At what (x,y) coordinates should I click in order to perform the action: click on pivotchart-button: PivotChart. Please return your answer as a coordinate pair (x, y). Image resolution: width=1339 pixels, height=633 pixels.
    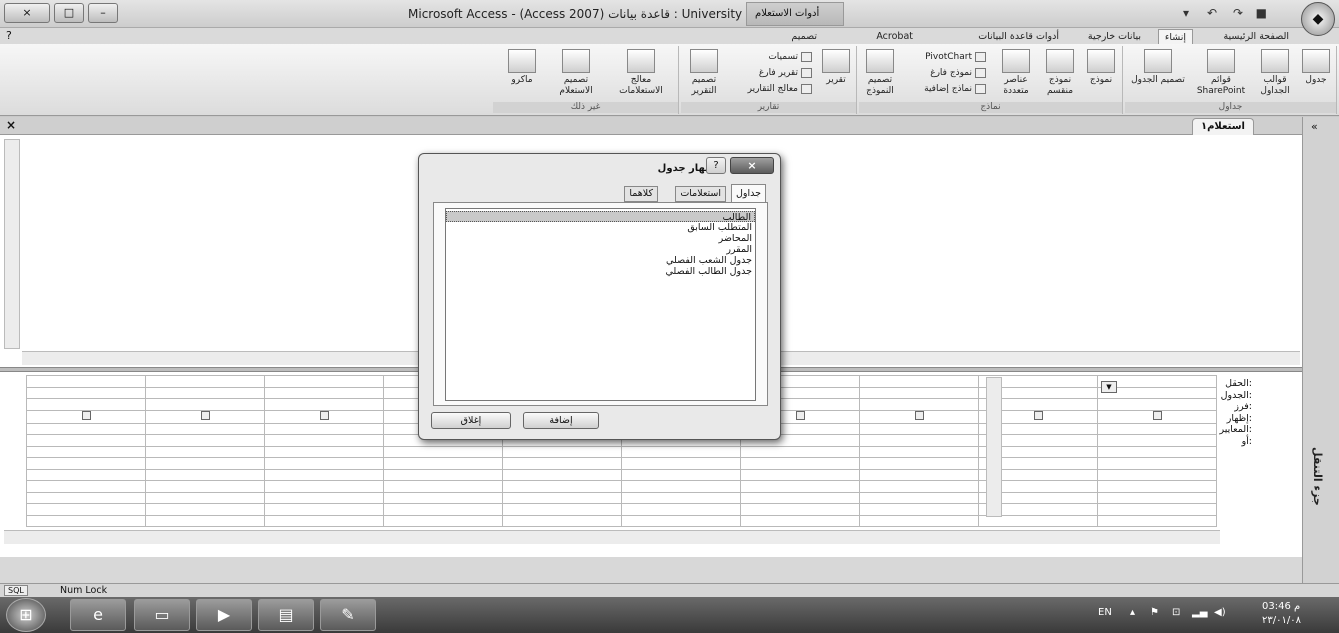
    Looking at the image, I should click on (955, 57).